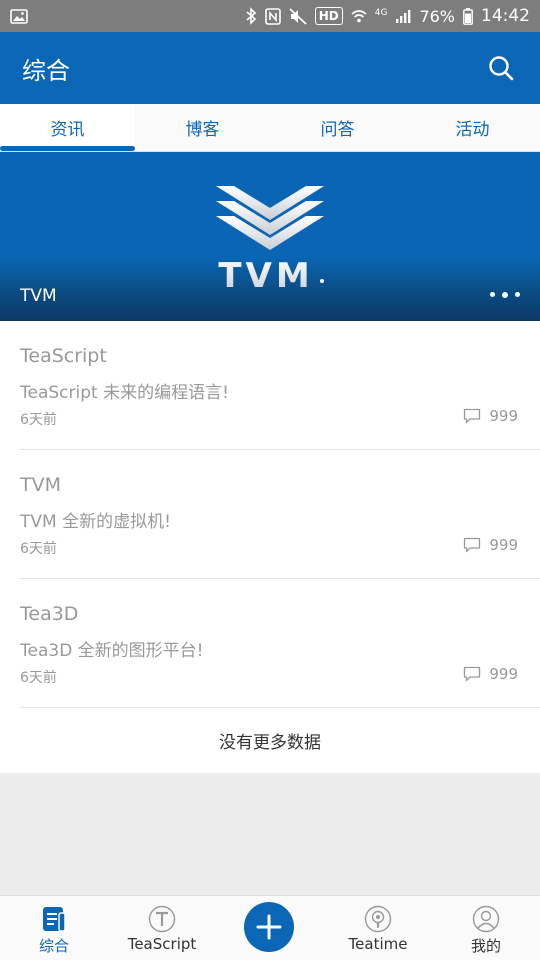 This screenshot has height=960, width=540. I want to click on tab-active-indicator, so click(67, 148).